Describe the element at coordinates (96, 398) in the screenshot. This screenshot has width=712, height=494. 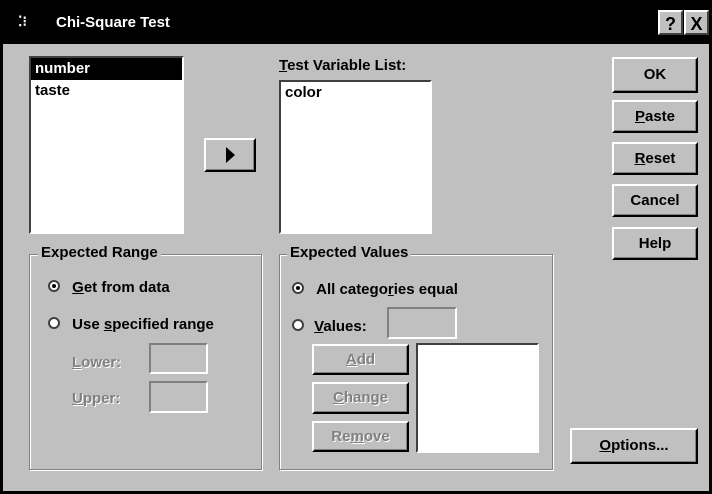
I see `upper-label: Upper:` at that location.